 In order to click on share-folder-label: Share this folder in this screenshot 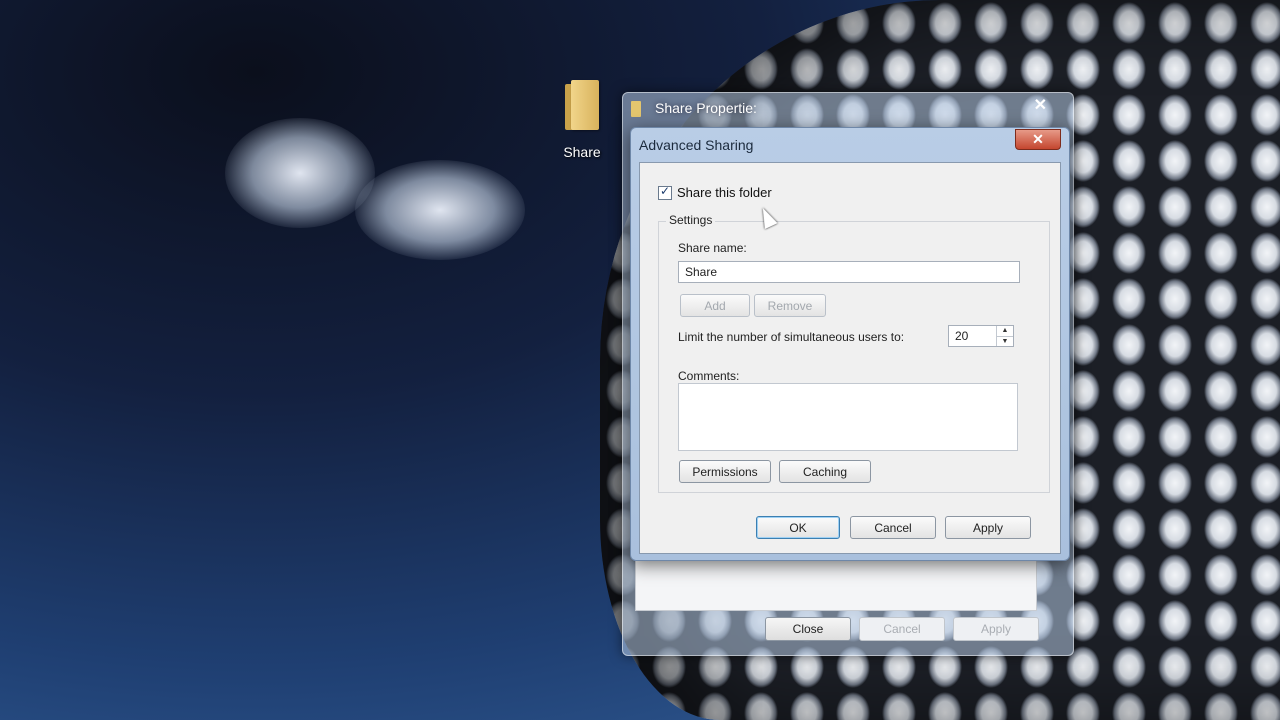, I will do `click(724, 192)`.